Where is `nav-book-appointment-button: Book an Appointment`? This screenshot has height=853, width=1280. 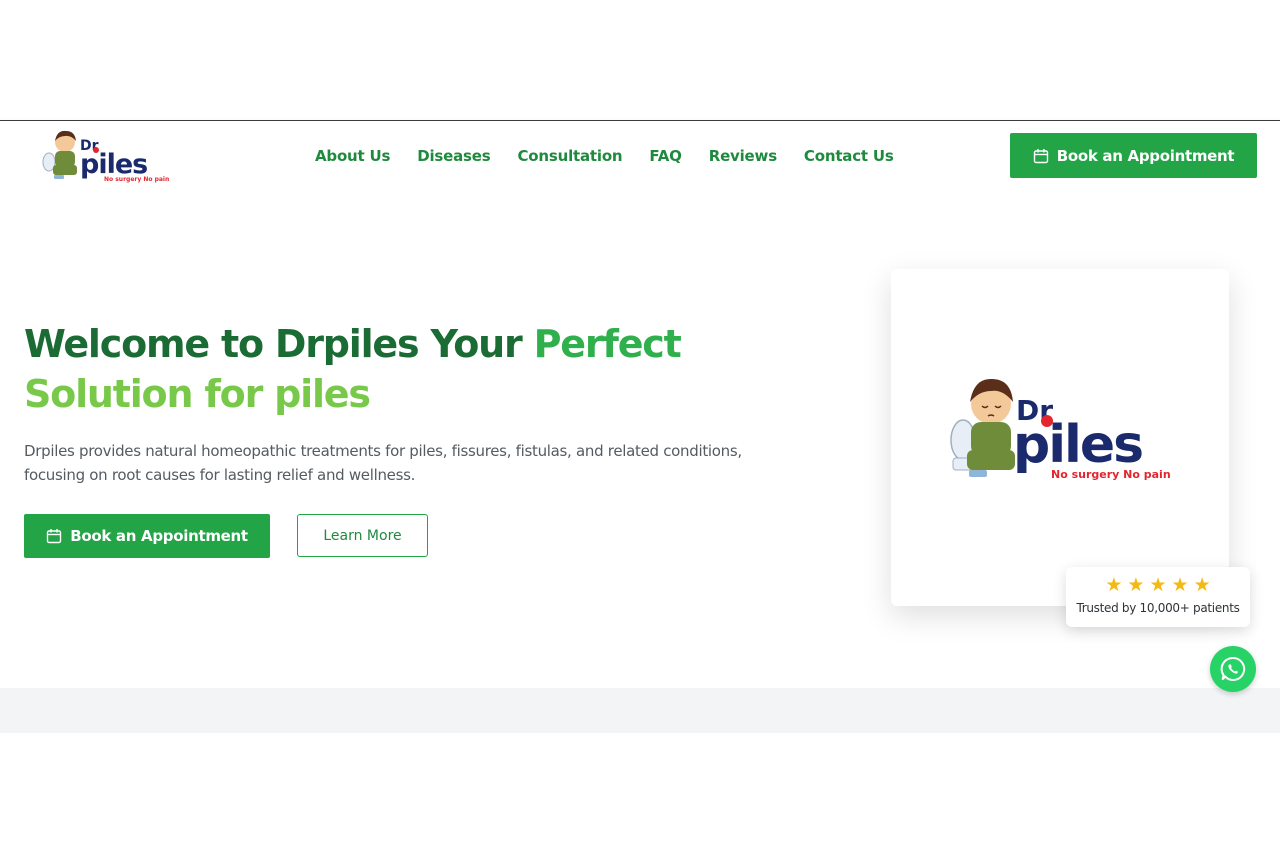
nav-book-appointment-button: Book an Appointment is located at coordinates (1133, 155).